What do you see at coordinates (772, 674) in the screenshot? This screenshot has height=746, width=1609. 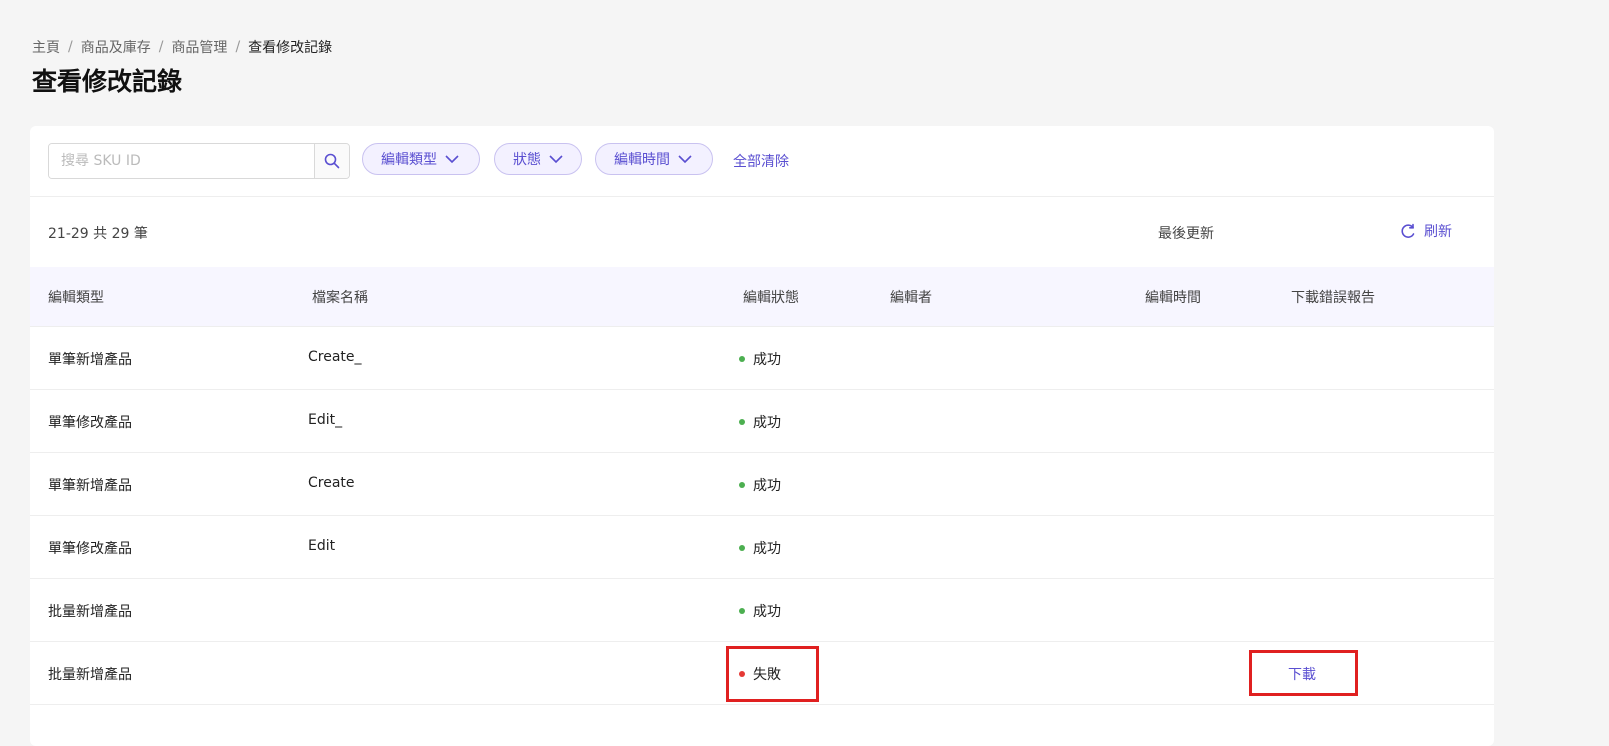 I see `highlight-box-status` at bounding box center [772, 674].